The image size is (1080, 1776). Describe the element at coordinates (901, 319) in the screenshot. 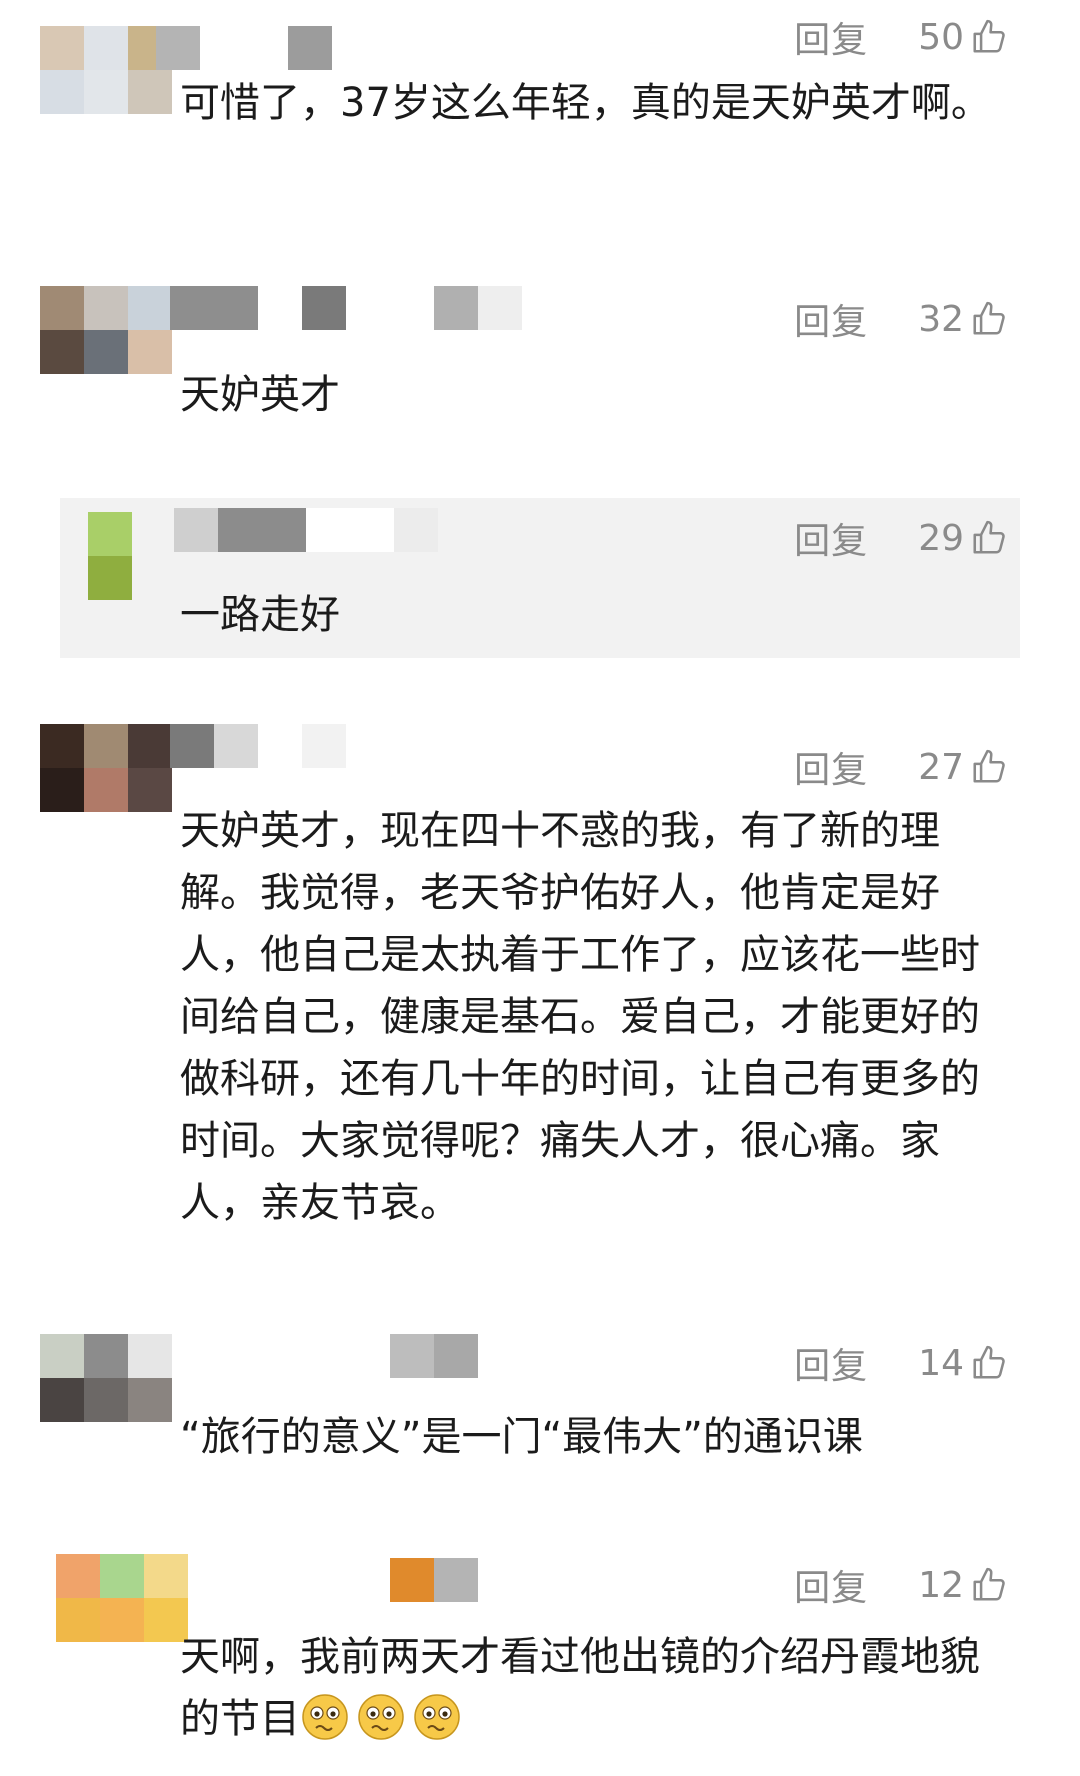

I see `comment-actions: 回复 32` at that location.